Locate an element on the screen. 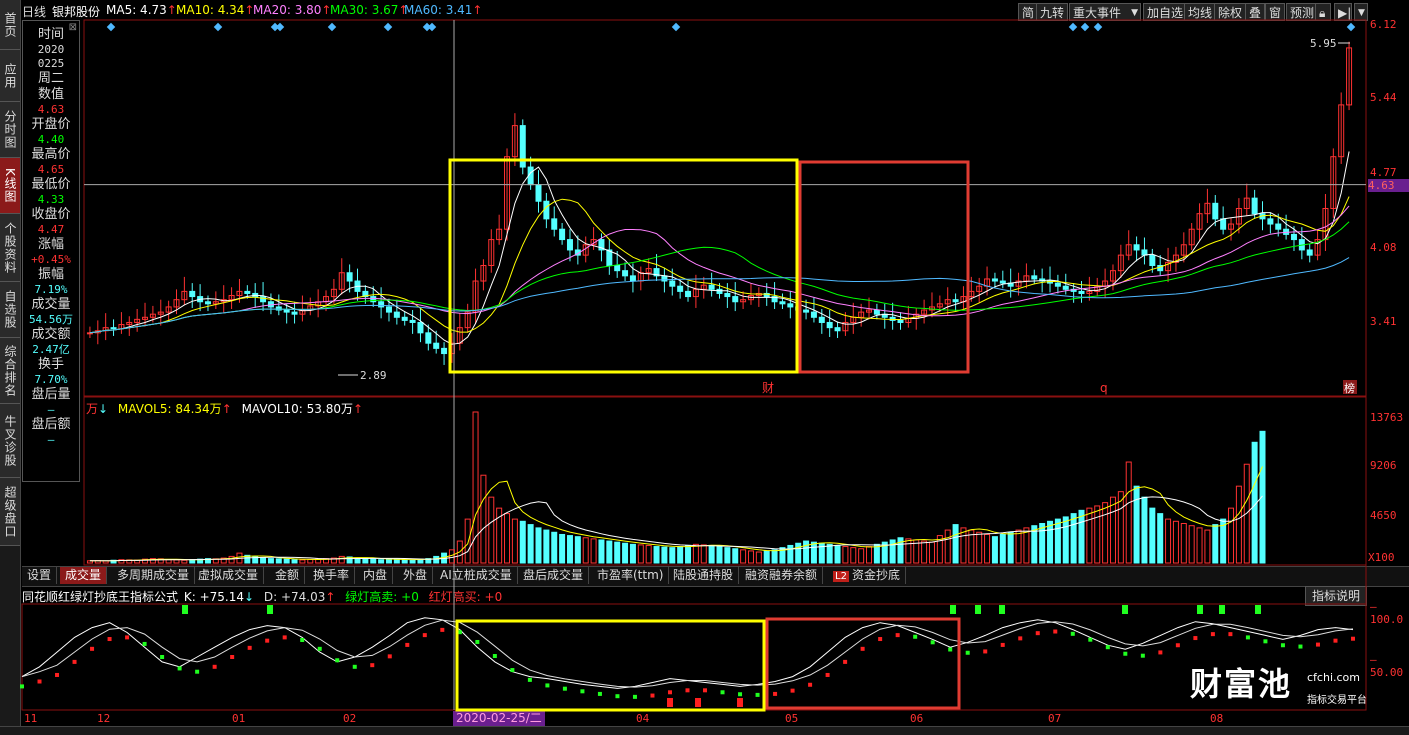 The image size is (1409, 735). indicator-d-line is located at coordinates (687, 653).